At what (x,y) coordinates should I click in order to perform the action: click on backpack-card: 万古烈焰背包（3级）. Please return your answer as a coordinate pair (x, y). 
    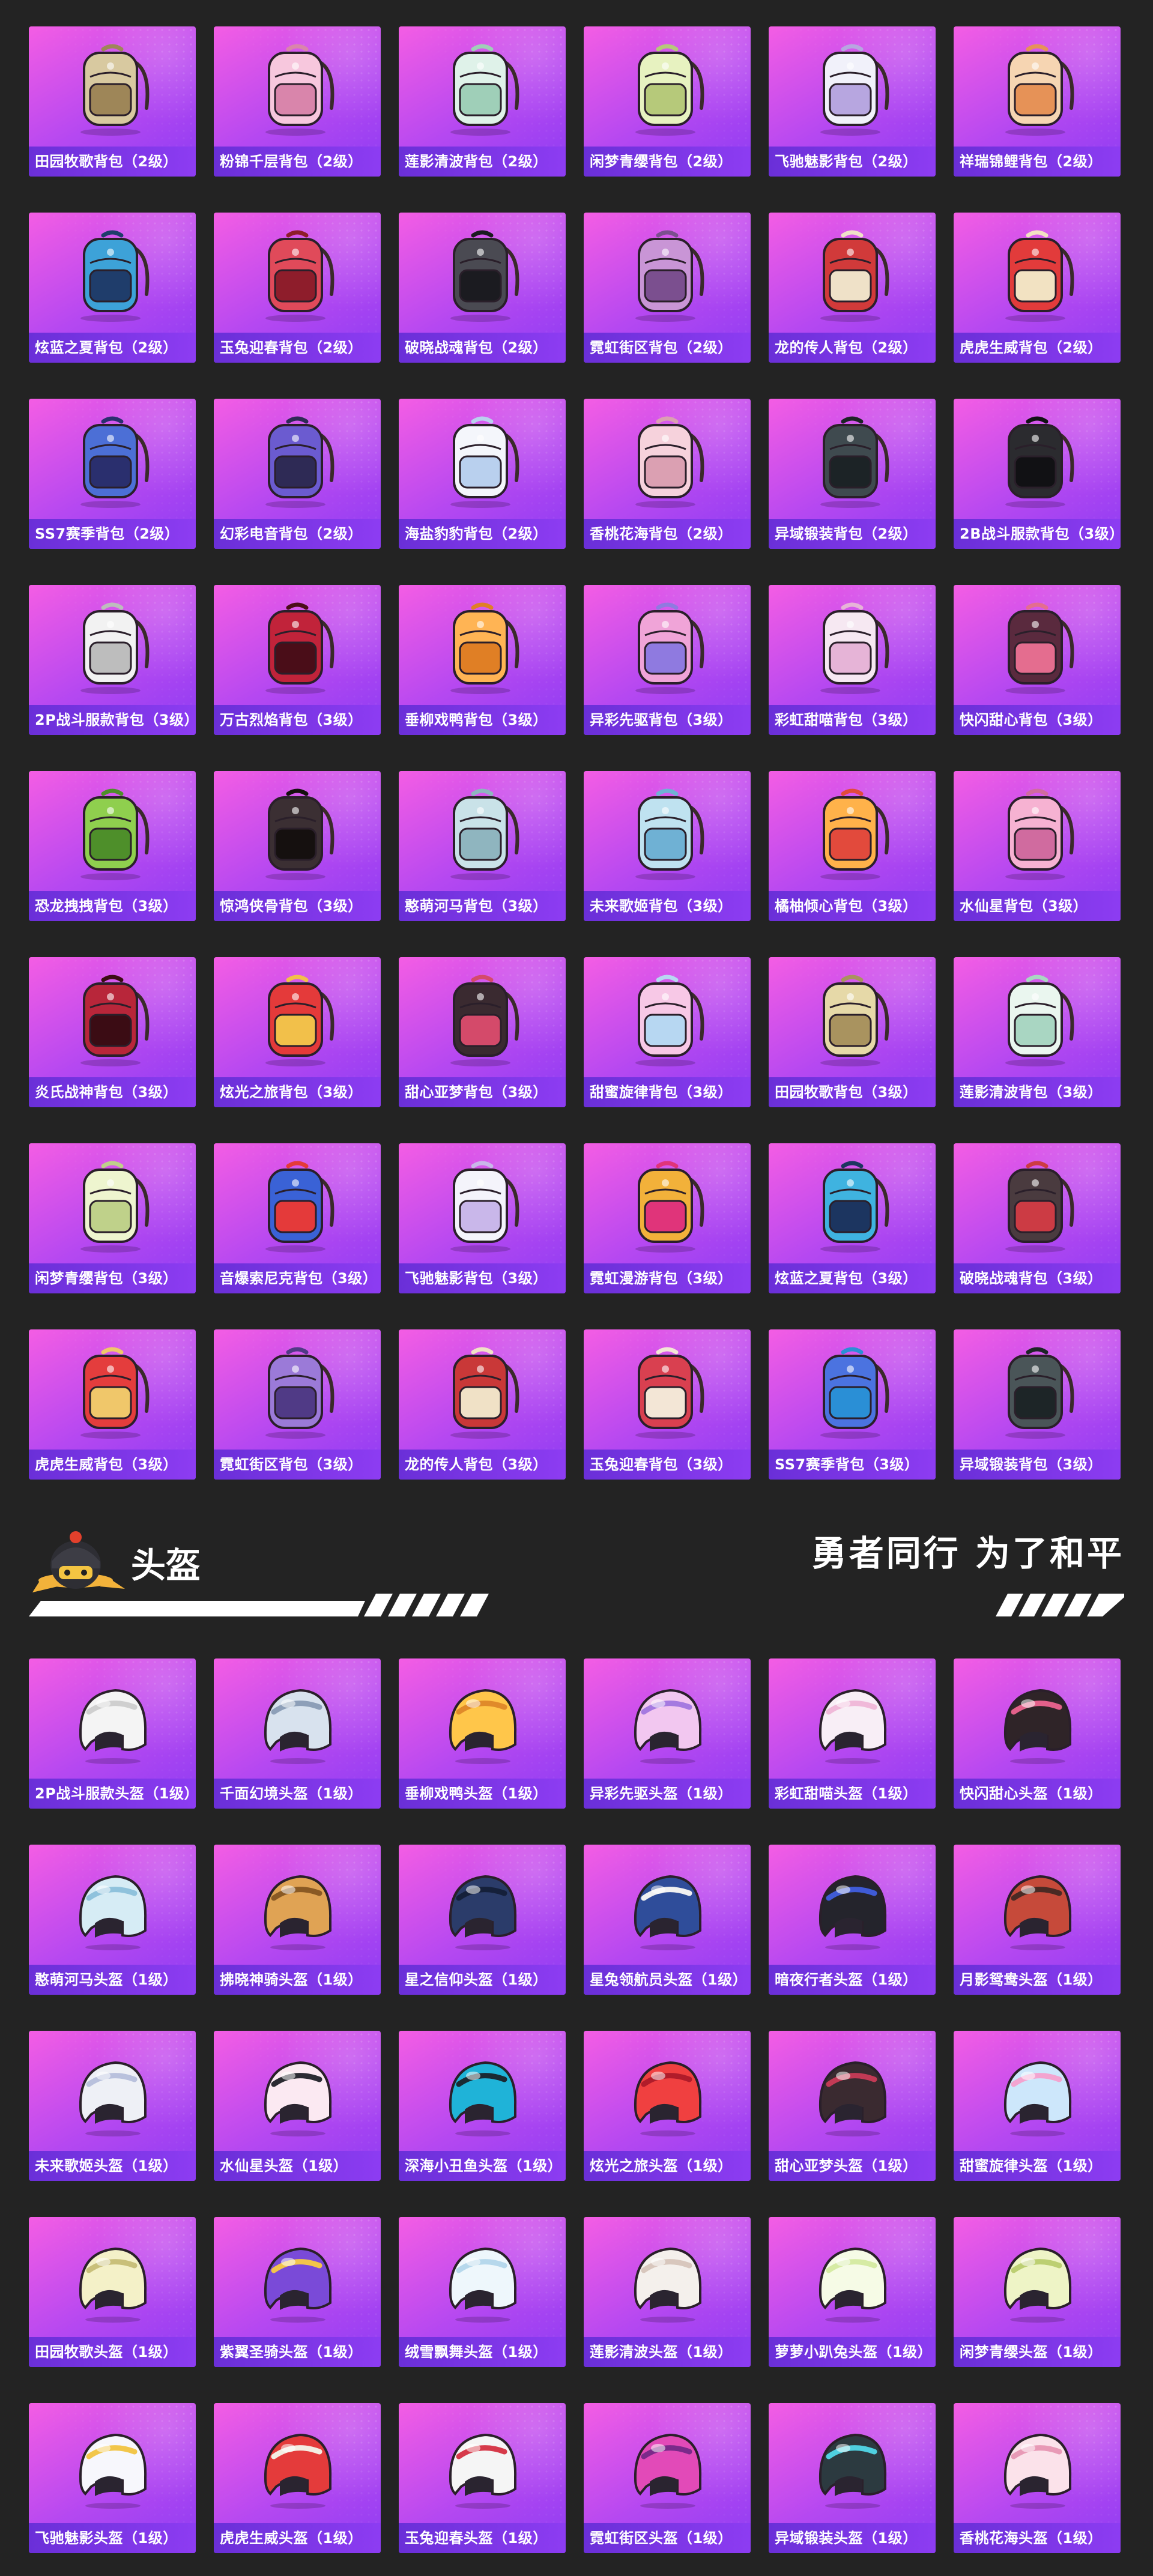
    Looking at the image, I should click on (297, 660).